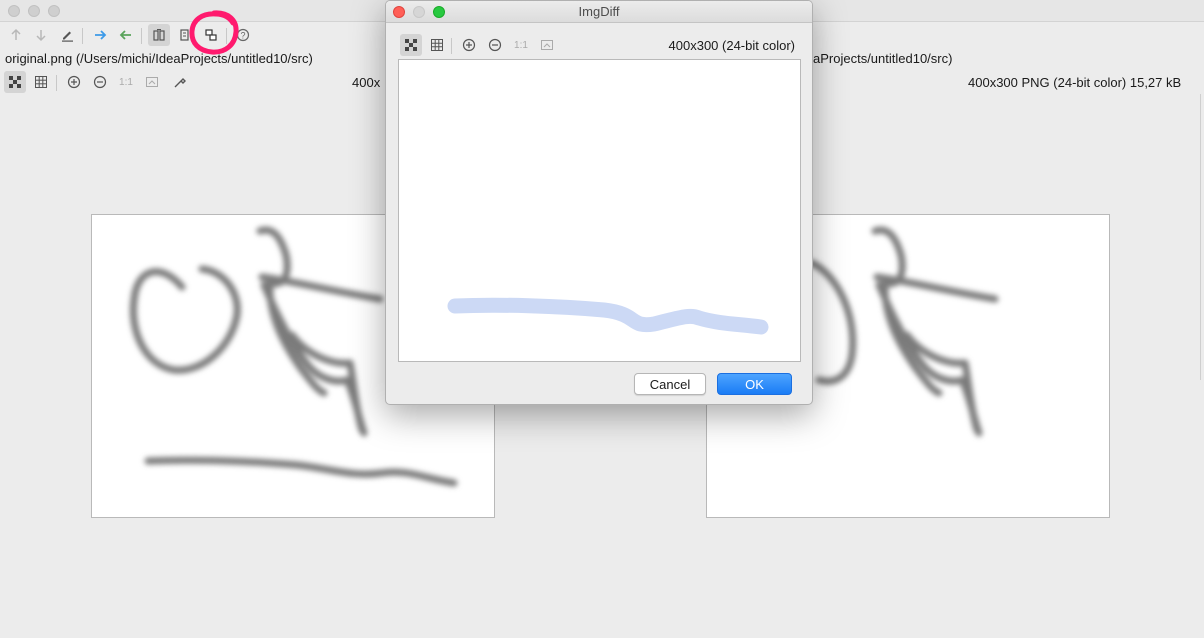 The image size is (1204, 638). I want to click on arrow-down-icon, so click(41, 36).